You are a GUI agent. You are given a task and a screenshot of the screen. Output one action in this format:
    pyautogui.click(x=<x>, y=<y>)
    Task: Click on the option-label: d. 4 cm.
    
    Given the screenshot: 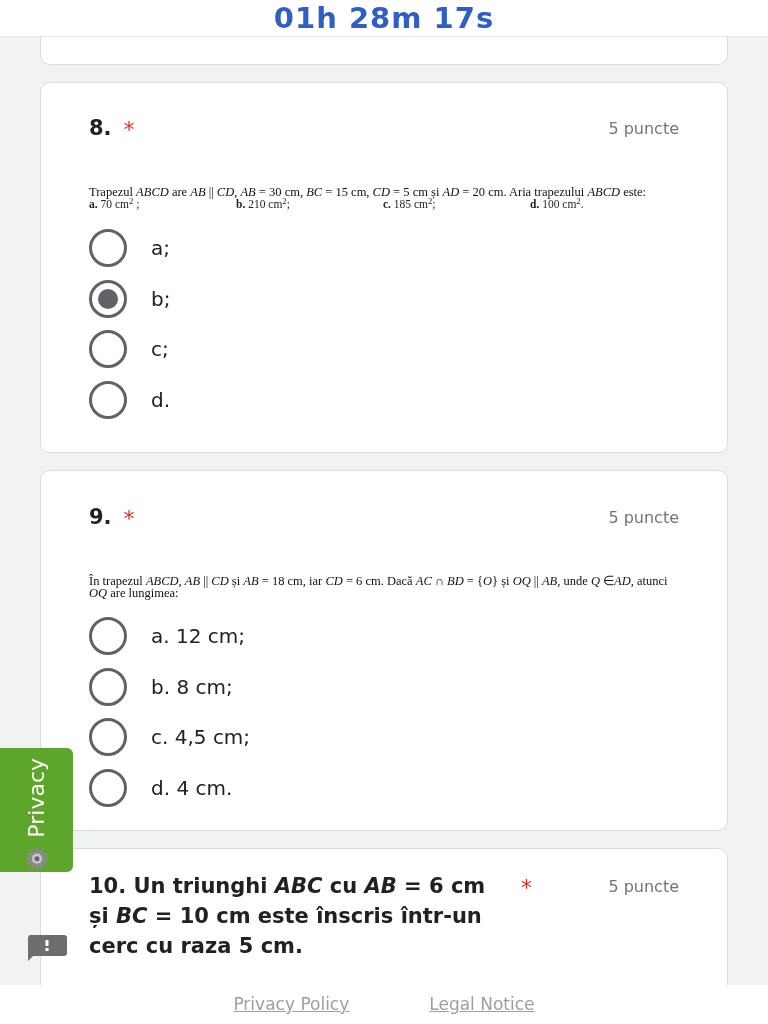 What is the action you would take?
    pyautogui.click(x=192, y=788)
    